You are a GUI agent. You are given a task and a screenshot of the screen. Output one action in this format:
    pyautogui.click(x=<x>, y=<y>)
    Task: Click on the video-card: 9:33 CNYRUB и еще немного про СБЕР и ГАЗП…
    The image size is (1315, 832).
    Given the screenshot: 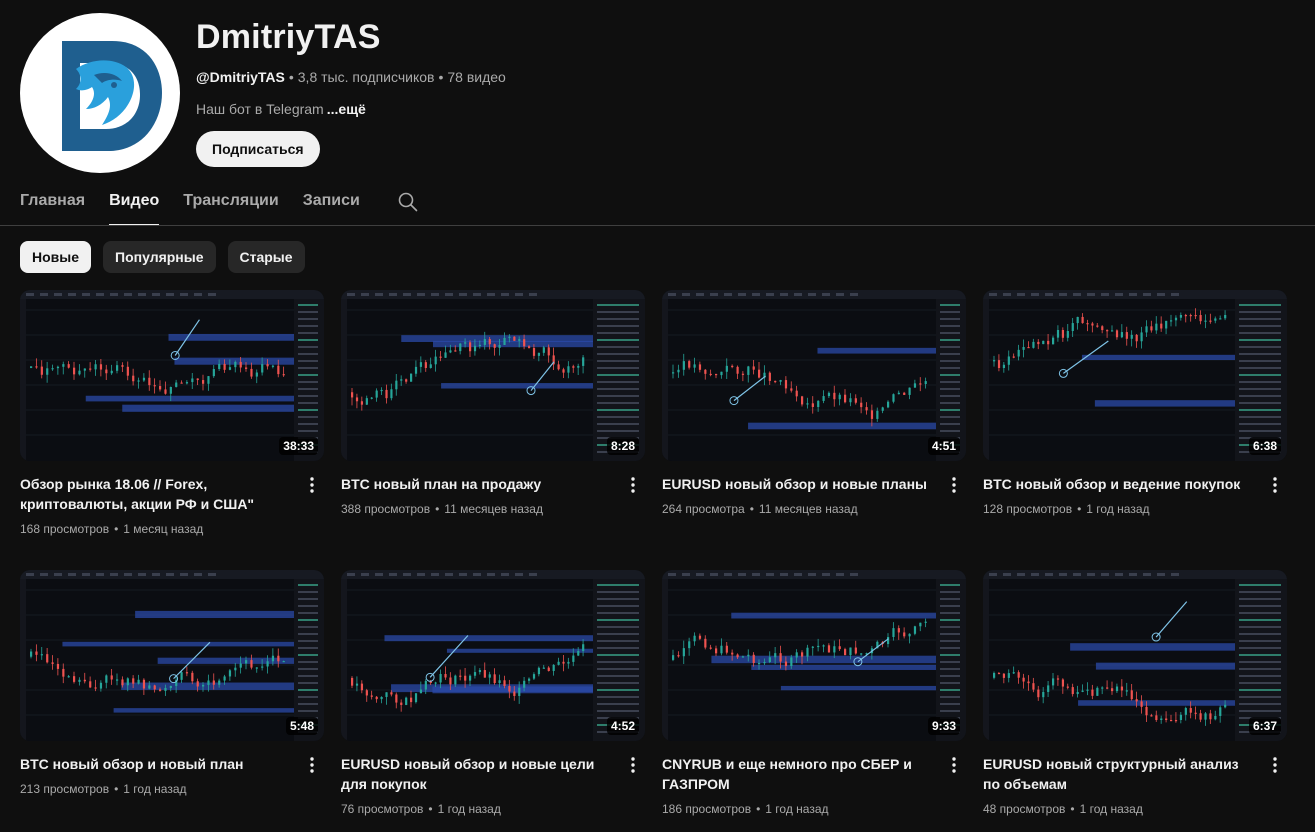 What is the action you would take?
    pyautogui.click(x=814, y=701)
    